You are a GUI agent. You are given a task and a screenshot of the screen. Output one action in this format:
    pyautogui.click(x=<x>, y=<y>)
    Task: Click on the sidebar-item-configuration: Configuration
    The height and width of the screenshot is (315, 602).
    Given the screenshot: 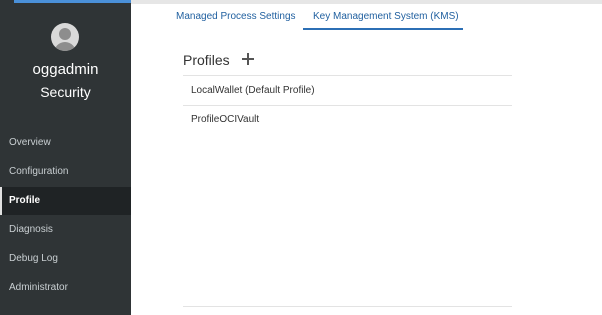 What is the action you would take?
    pyautogui.click(x=65, y=172)
    